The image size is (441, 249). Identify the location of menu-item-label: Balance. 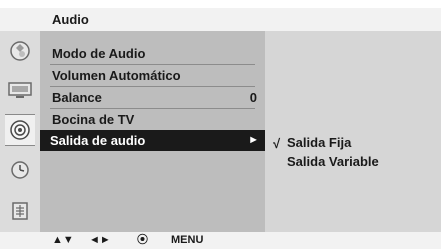
(77, 97).